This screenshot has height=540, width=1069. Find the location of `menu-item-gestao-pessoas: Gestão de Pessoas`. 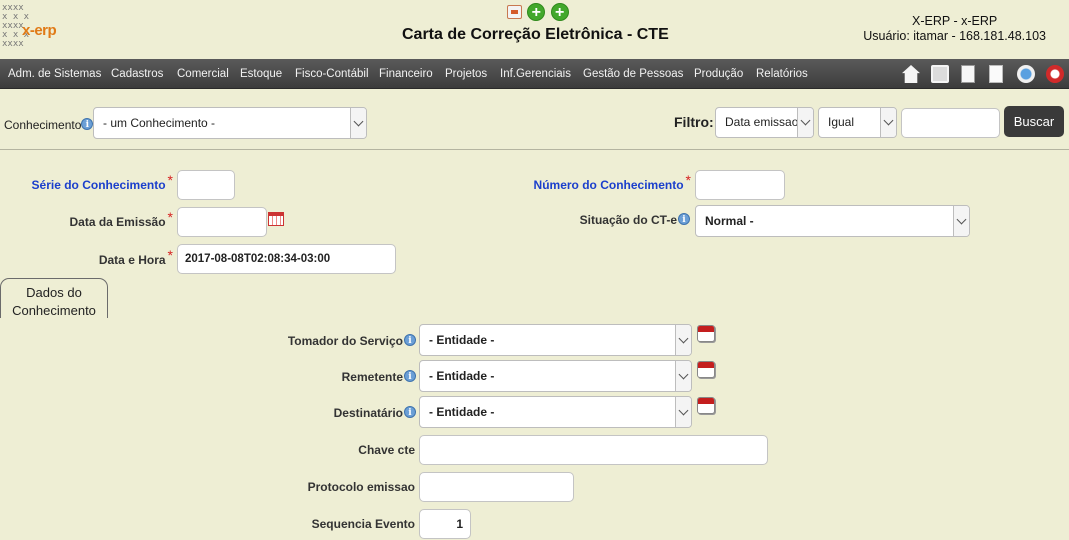

menu-item-gestao-pessoas: Gestão de Pessoas is located at coordinates (633, 74).